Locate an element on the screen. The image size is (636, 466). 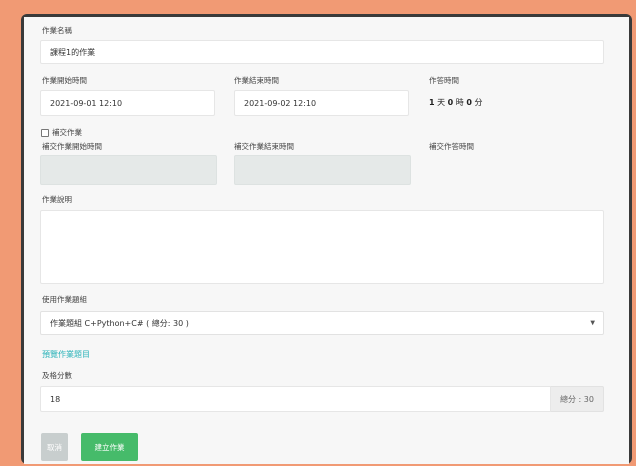
question-group-select: 作業題組 C+Python+C# ( 總分: 30 ) ▼ is located at coordinates (322, 323).